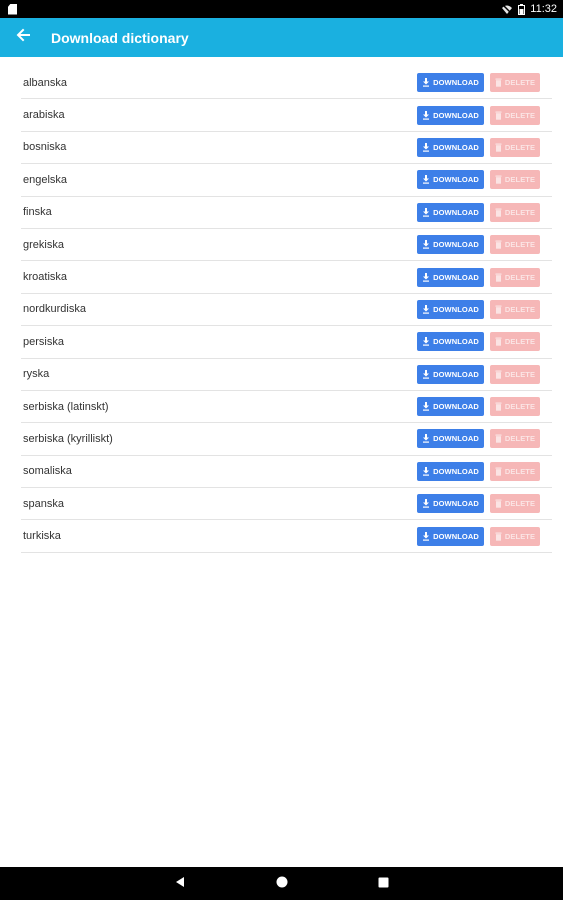 The image size is (563, 900). Describe the element at coordinates (180, 884) in the screenshot. I see `nav-back-button` at that location.